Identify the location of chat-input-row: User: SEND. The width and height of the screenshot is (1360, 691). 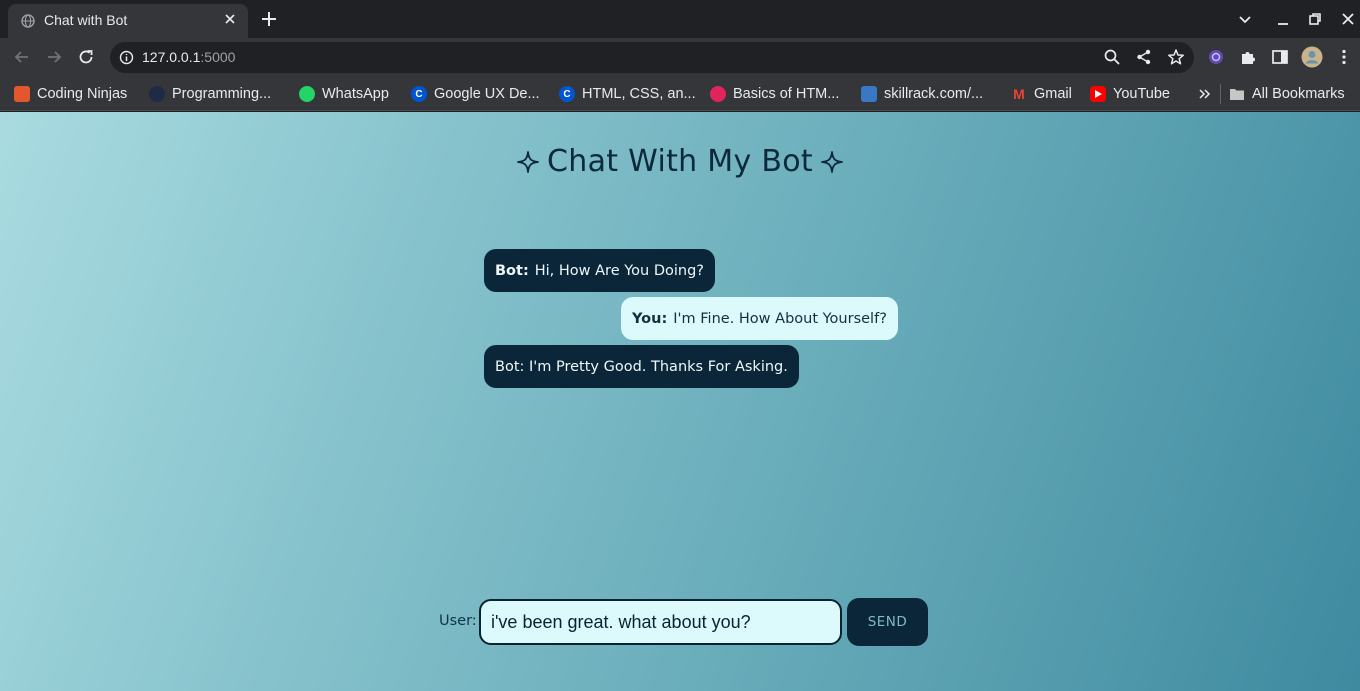
(680, 622).